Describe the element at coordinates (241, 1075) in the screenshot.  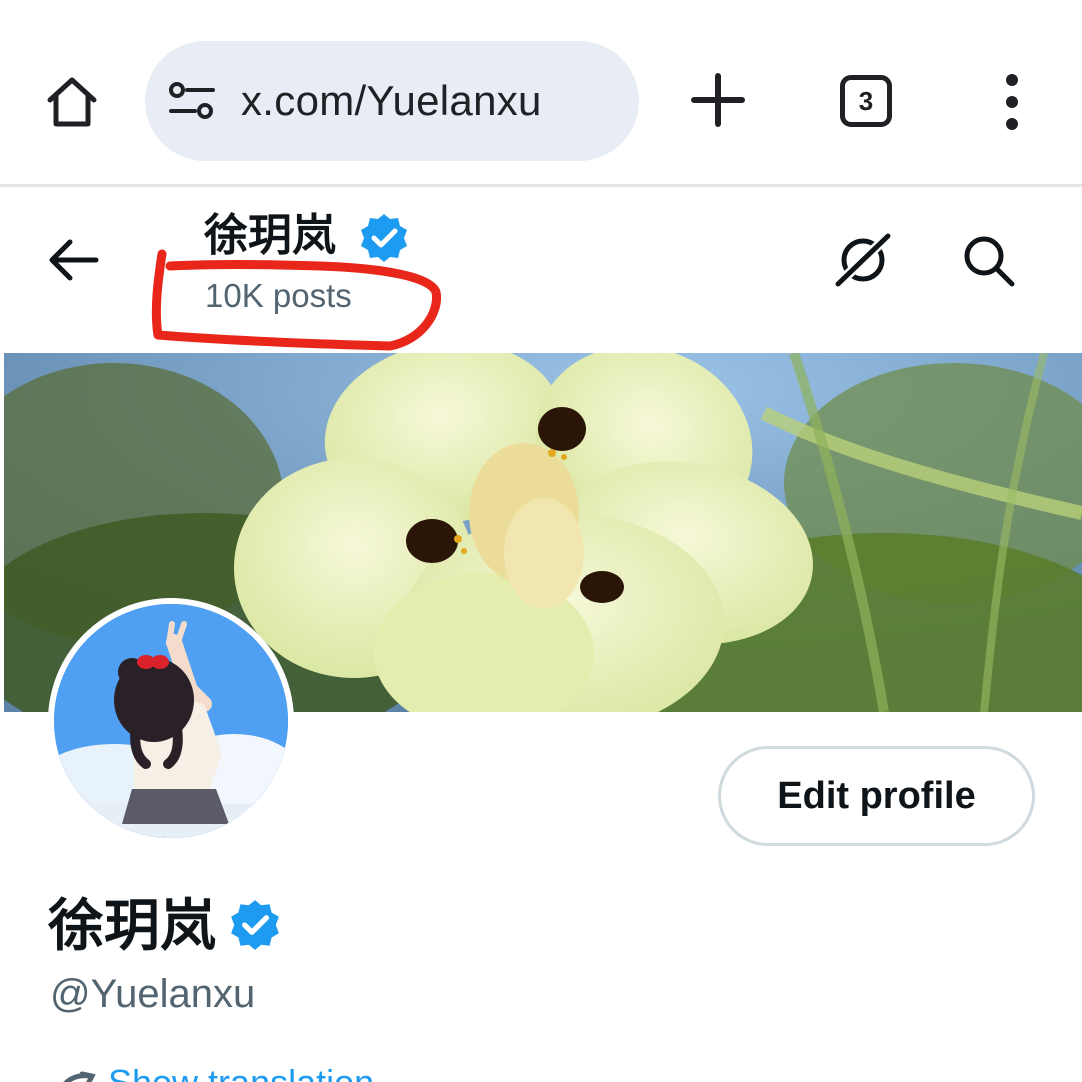
I see `show-translation-label: Show translation` at that location.